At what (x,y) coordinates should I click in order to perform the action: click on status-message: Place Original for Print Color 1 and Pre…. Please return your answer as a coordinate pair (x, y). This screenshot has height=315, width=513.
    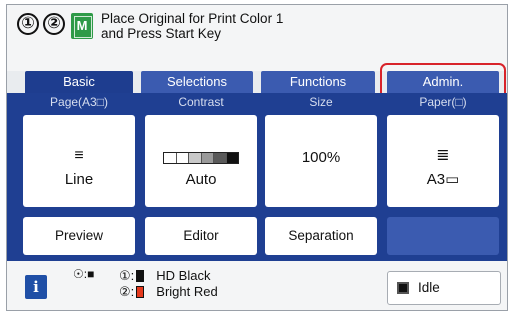
    Looking at the image, I should click on (261, 26).